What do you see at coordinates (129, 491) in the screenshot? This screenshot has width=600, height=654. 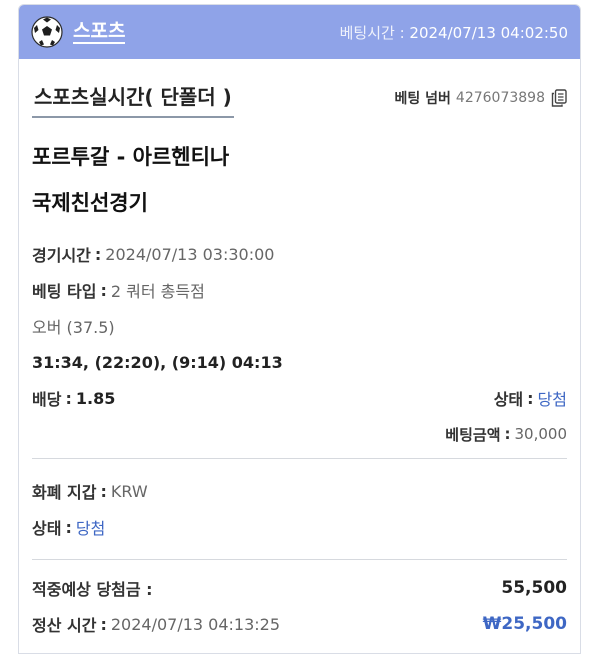 I see `currency-value: KRW` at bounding box center [129, 491].